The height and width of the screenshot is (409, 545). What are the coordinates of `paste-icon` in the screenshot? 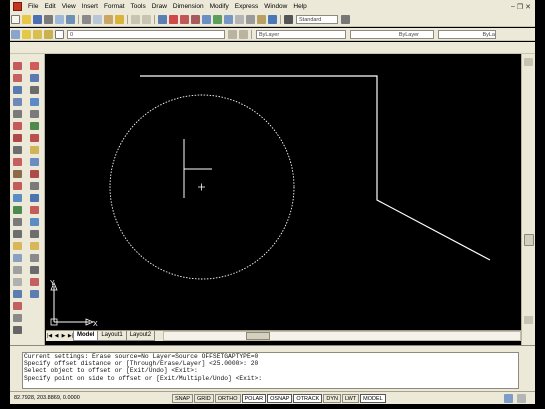 It's located at (108, 19).